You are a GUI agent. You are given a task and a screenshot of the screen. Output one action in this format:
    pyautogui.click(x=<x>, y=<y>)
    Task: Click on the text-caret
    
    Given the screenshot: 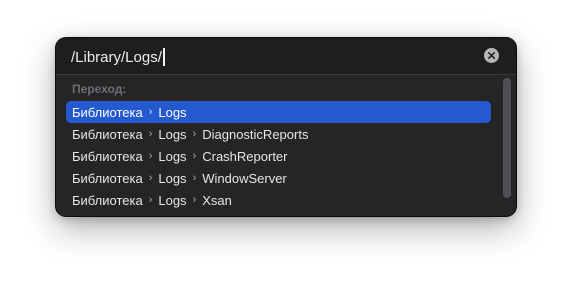 What is the action you would take?
    pyautogui.click(x=163, y=57)
    